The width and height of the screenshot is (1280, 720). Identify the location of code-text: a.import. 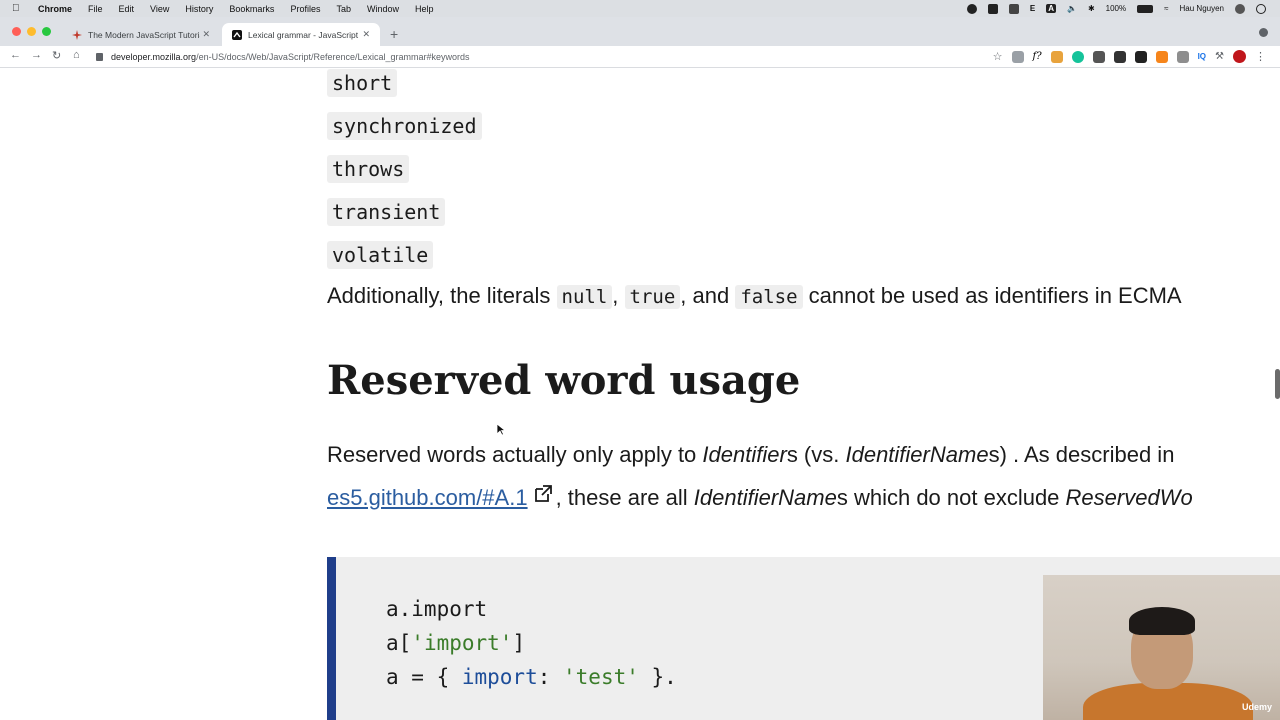
(437, 609).